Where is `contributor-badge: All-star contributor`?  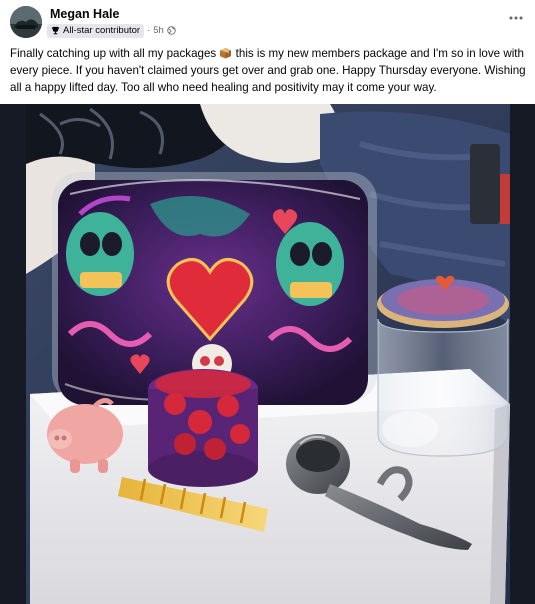 contributor-badge: All-star contributor is located at coordinates (96, 30).